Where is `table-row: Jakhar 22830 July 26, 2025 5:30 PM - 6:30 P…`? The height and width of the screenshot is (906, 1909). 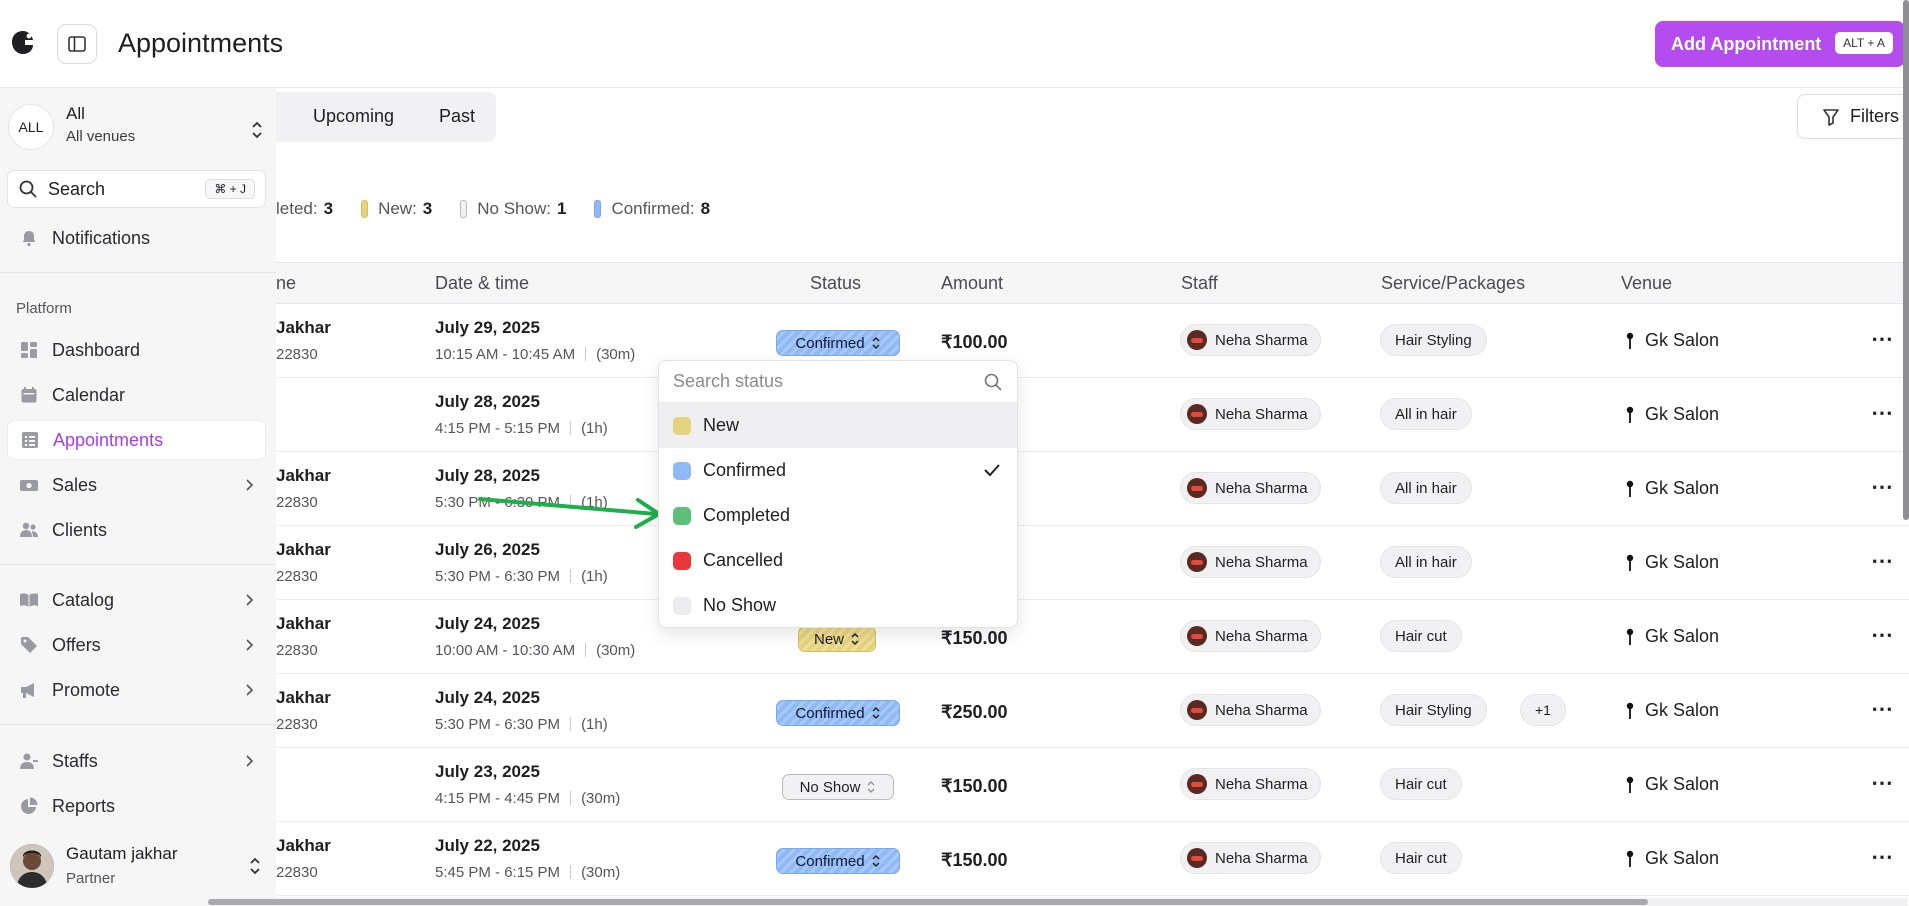 table-row: Jakhar 22830 July 26, 2025 5:30 PM - 6:30 P… is located at coordinates (1092, 563).